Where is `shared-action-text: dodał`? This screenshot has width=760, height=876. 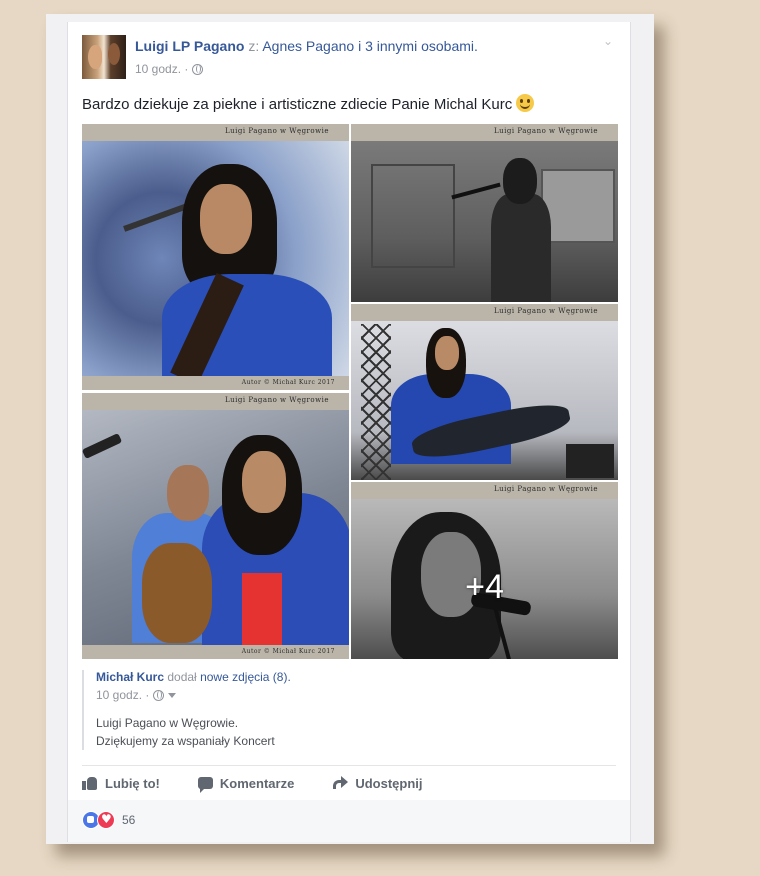
shared-action-text: dodał is located at coordinates (182, 677).